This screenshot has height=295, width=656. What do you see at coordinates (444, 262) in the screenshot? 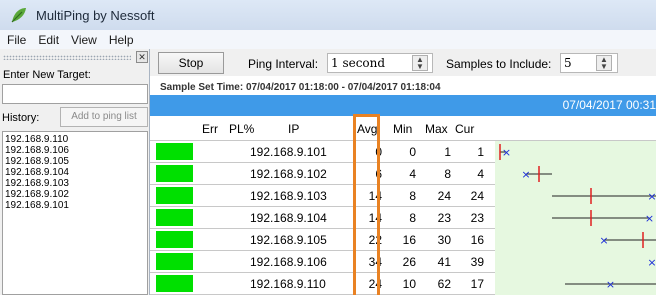
I see `cell-max: 41` at bounding box center [444, 262].